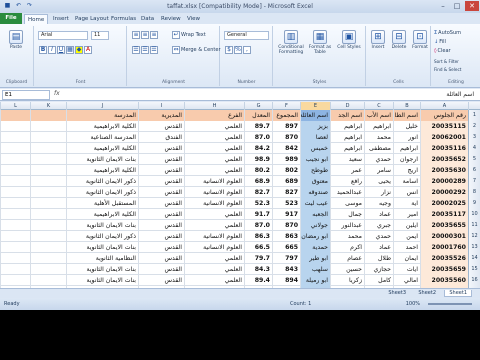 This screenshot has height=360, width=480. I want to click on cell-c: حجازي, so click(378, 269).